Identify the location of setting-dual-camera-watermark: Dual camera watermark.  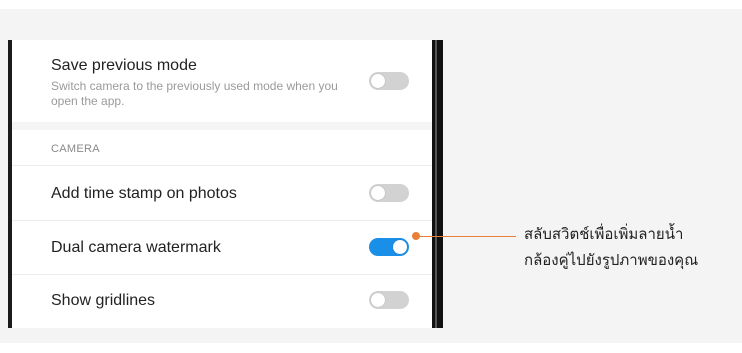
(222, 247).